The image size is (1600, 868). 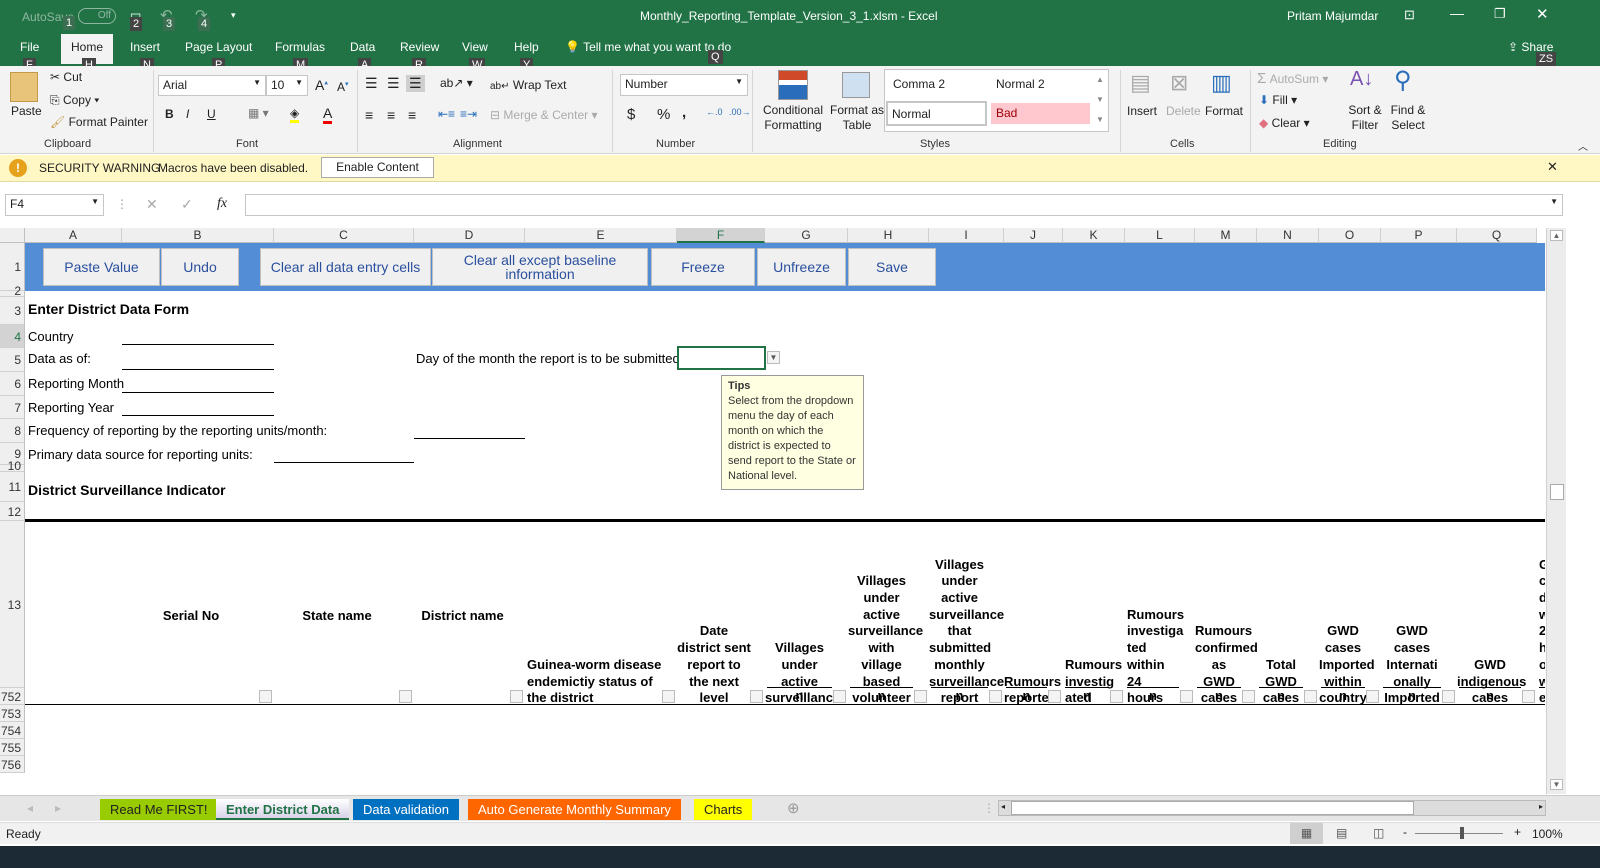 I want to click on fill-color-icon: ◈, so click(x=295, y=114).